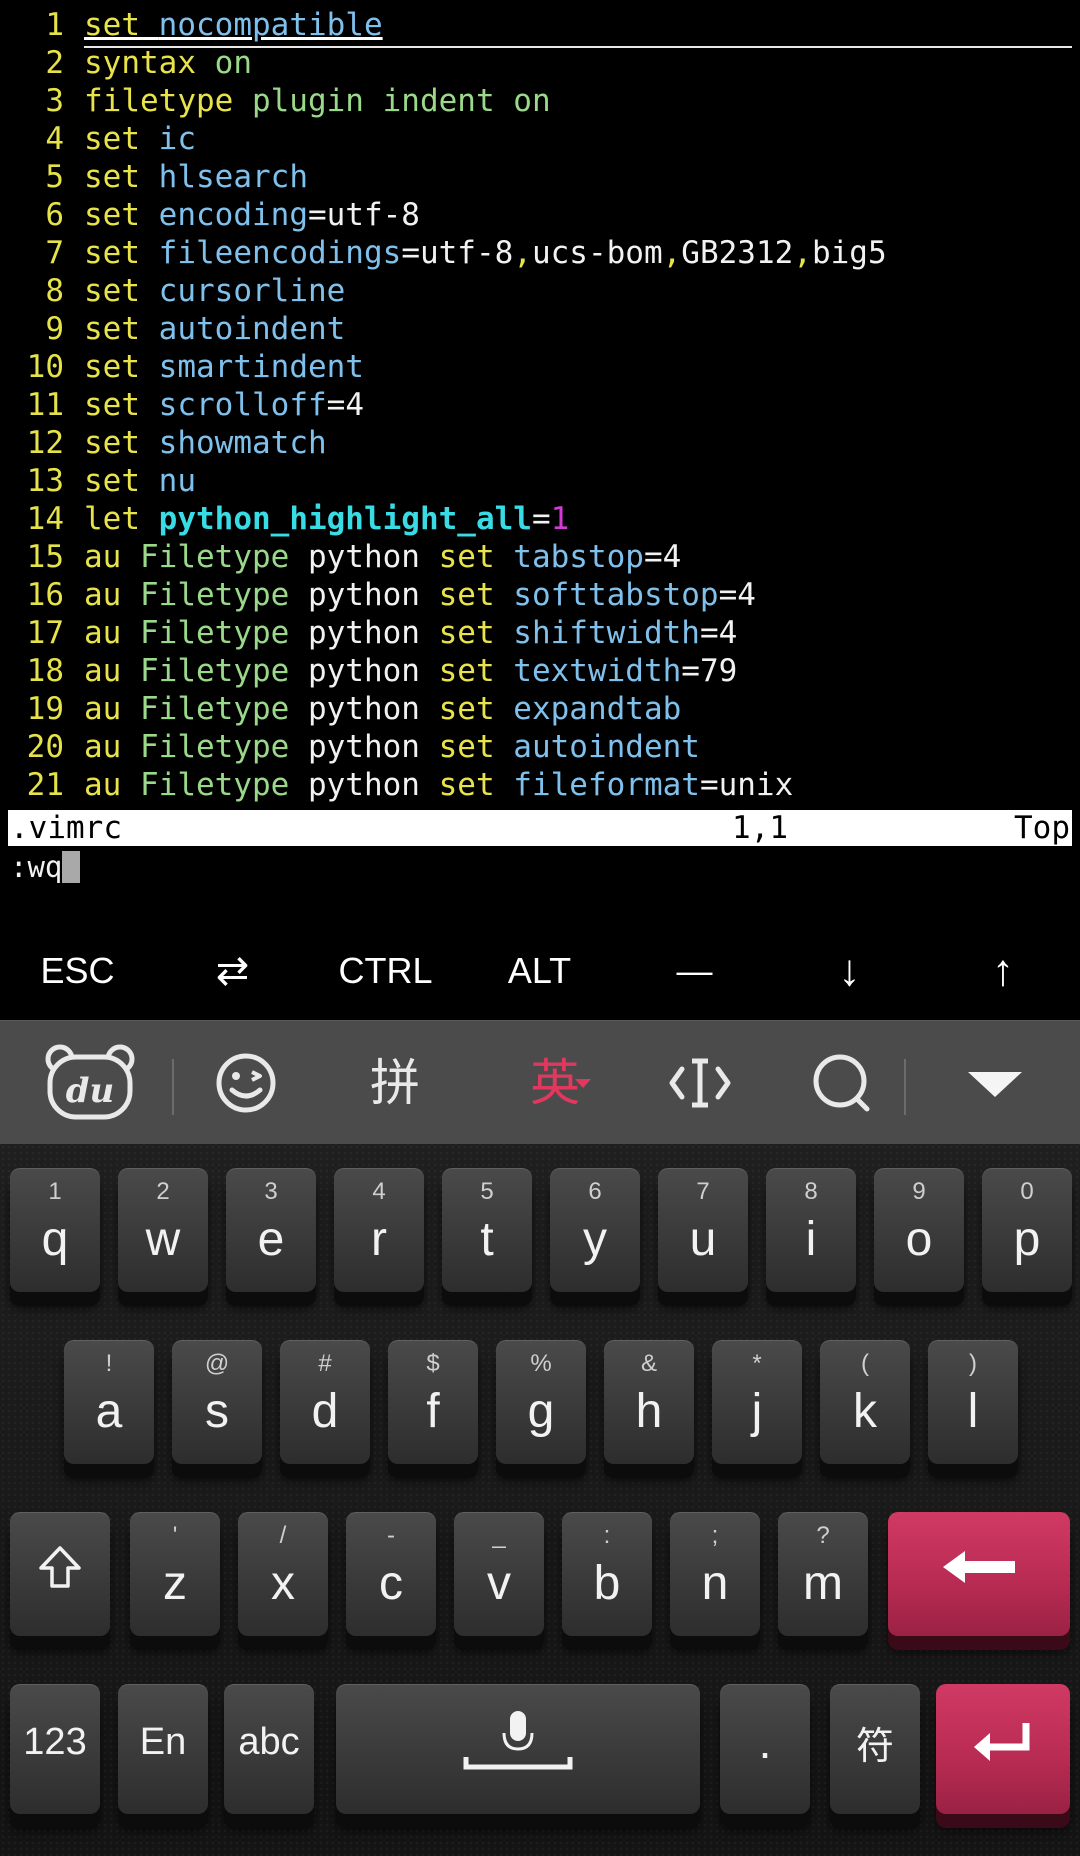  What do you see at coordinates (54, 291) in the screenshot?
I see `line-number: 8` at bounding box center [54, 291].